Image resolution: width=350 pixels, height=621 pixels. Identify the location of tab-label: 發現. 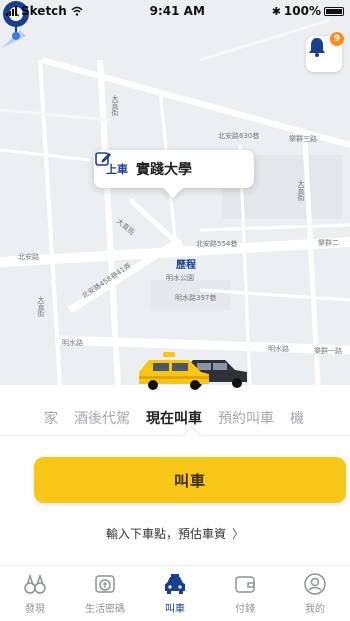
(35, 609).